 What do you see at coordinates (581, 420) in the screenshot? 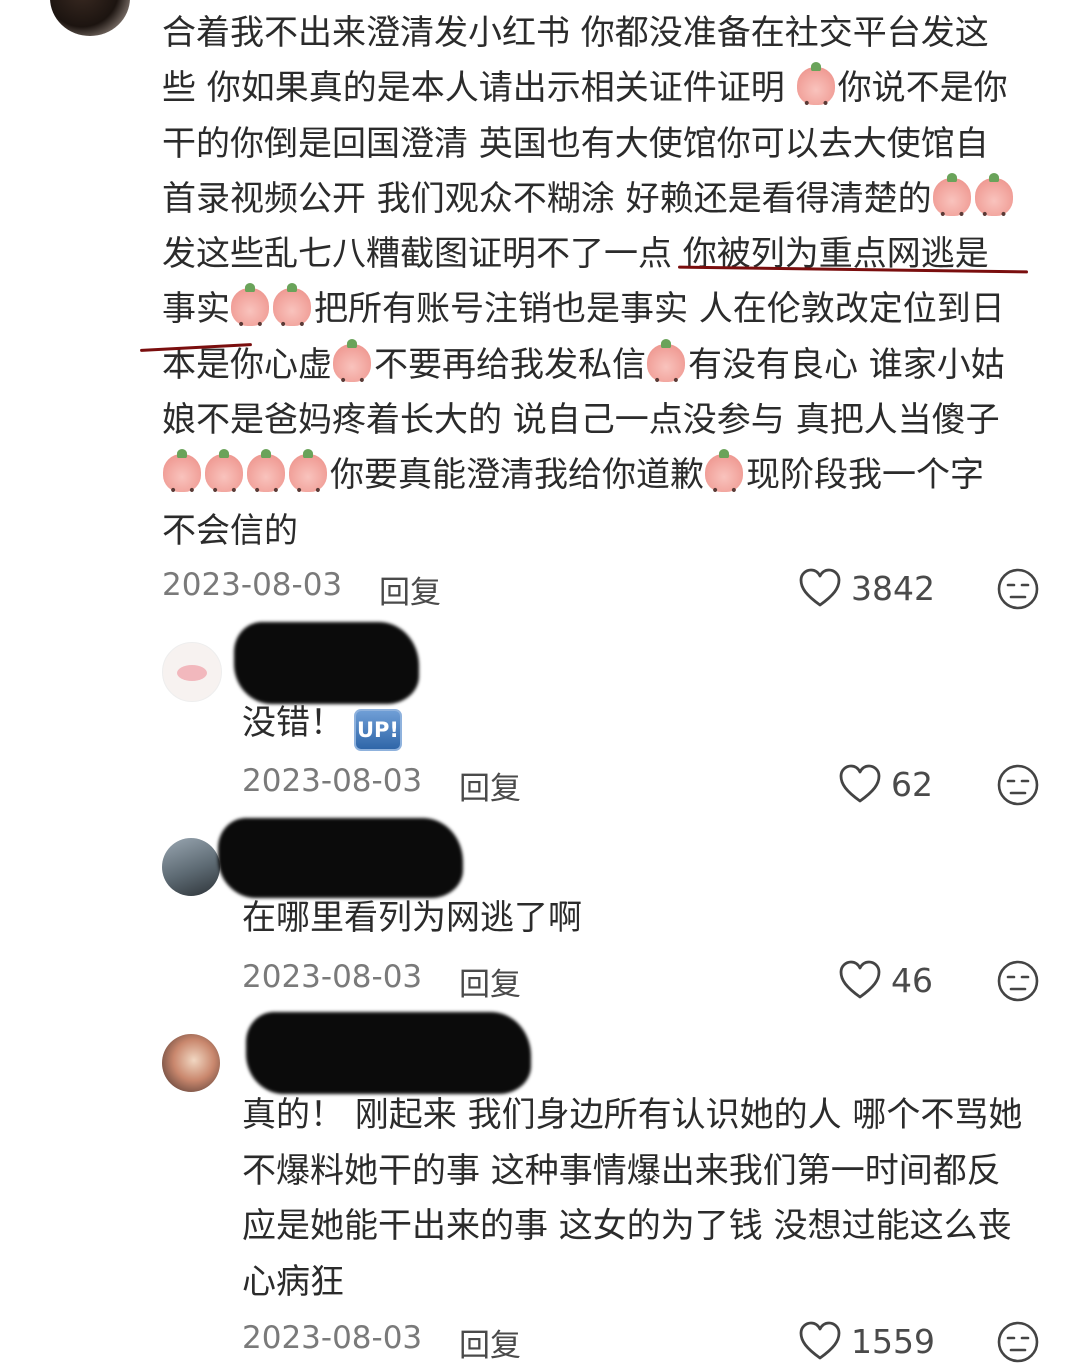
I see `comment-line: 娘不是爸妈疼着长大的 说自己一点没参与 真把人当傻子` at bounding box center [581, 420].